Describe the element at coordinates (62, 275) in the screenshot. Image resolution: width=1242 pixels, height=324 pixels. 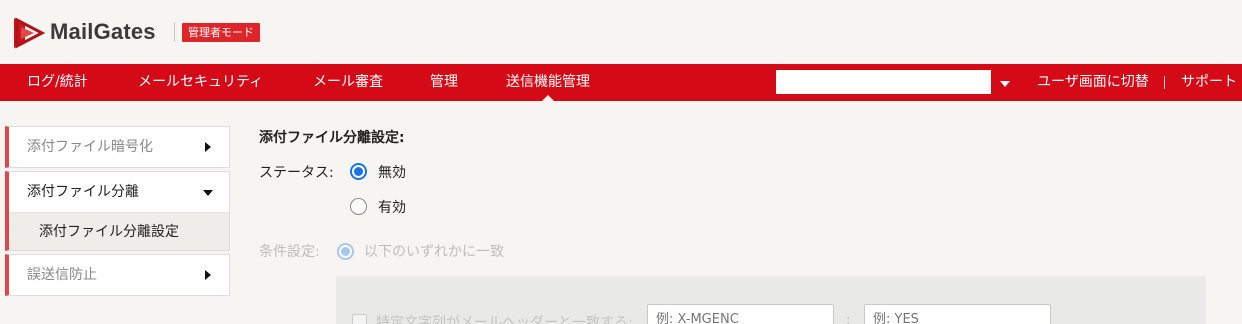
I see `sidebar-item-label: 誤送信防止` at that location.